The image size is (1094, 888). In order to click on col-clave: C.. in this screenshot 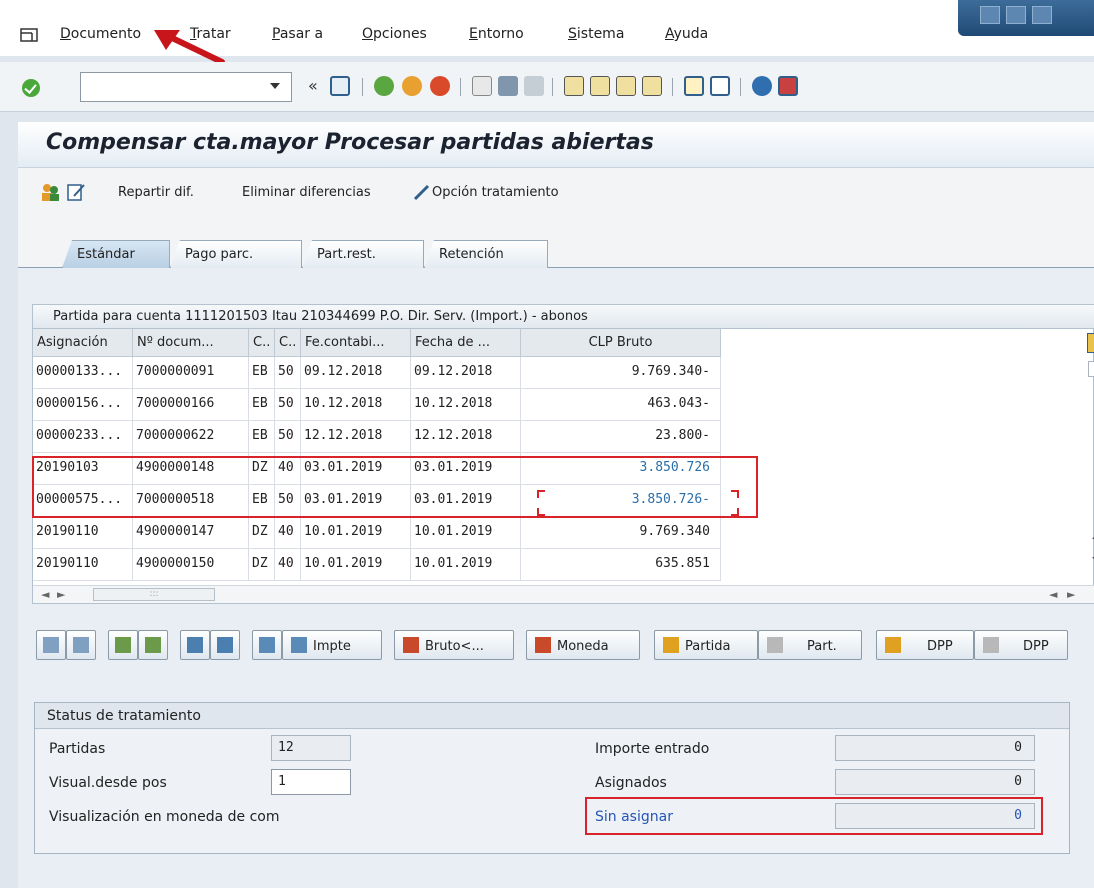, I will do `click(288, 343)`.